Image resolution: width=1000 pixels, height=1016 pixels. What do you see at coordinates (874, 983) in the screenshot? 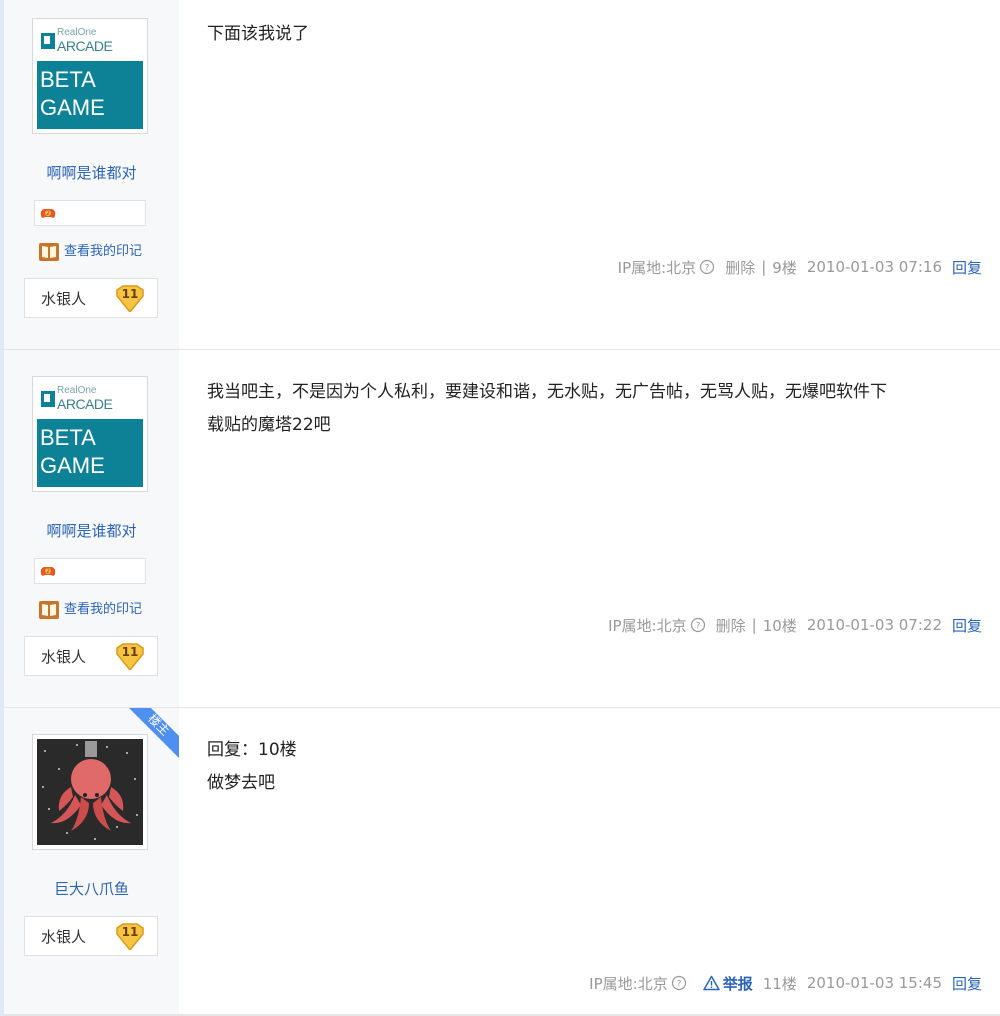
I see `post-time: 2010-01-03 15:45` at bounding box center [874, 983].